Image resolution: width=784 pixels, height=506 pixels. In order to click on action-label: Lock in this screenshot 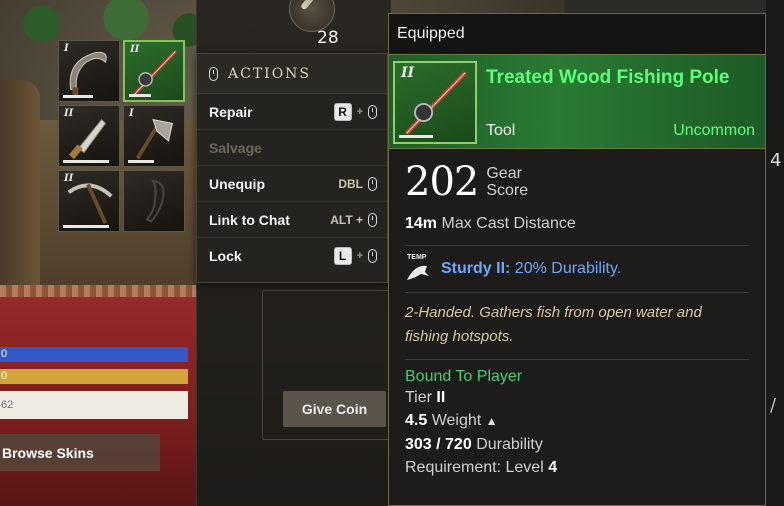, I will do `click(225, 256)`.